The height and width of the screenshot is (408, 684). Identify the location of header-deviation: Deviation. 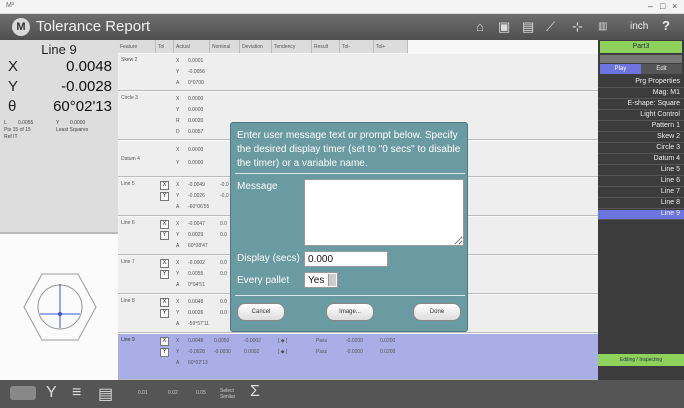
(256, 46).